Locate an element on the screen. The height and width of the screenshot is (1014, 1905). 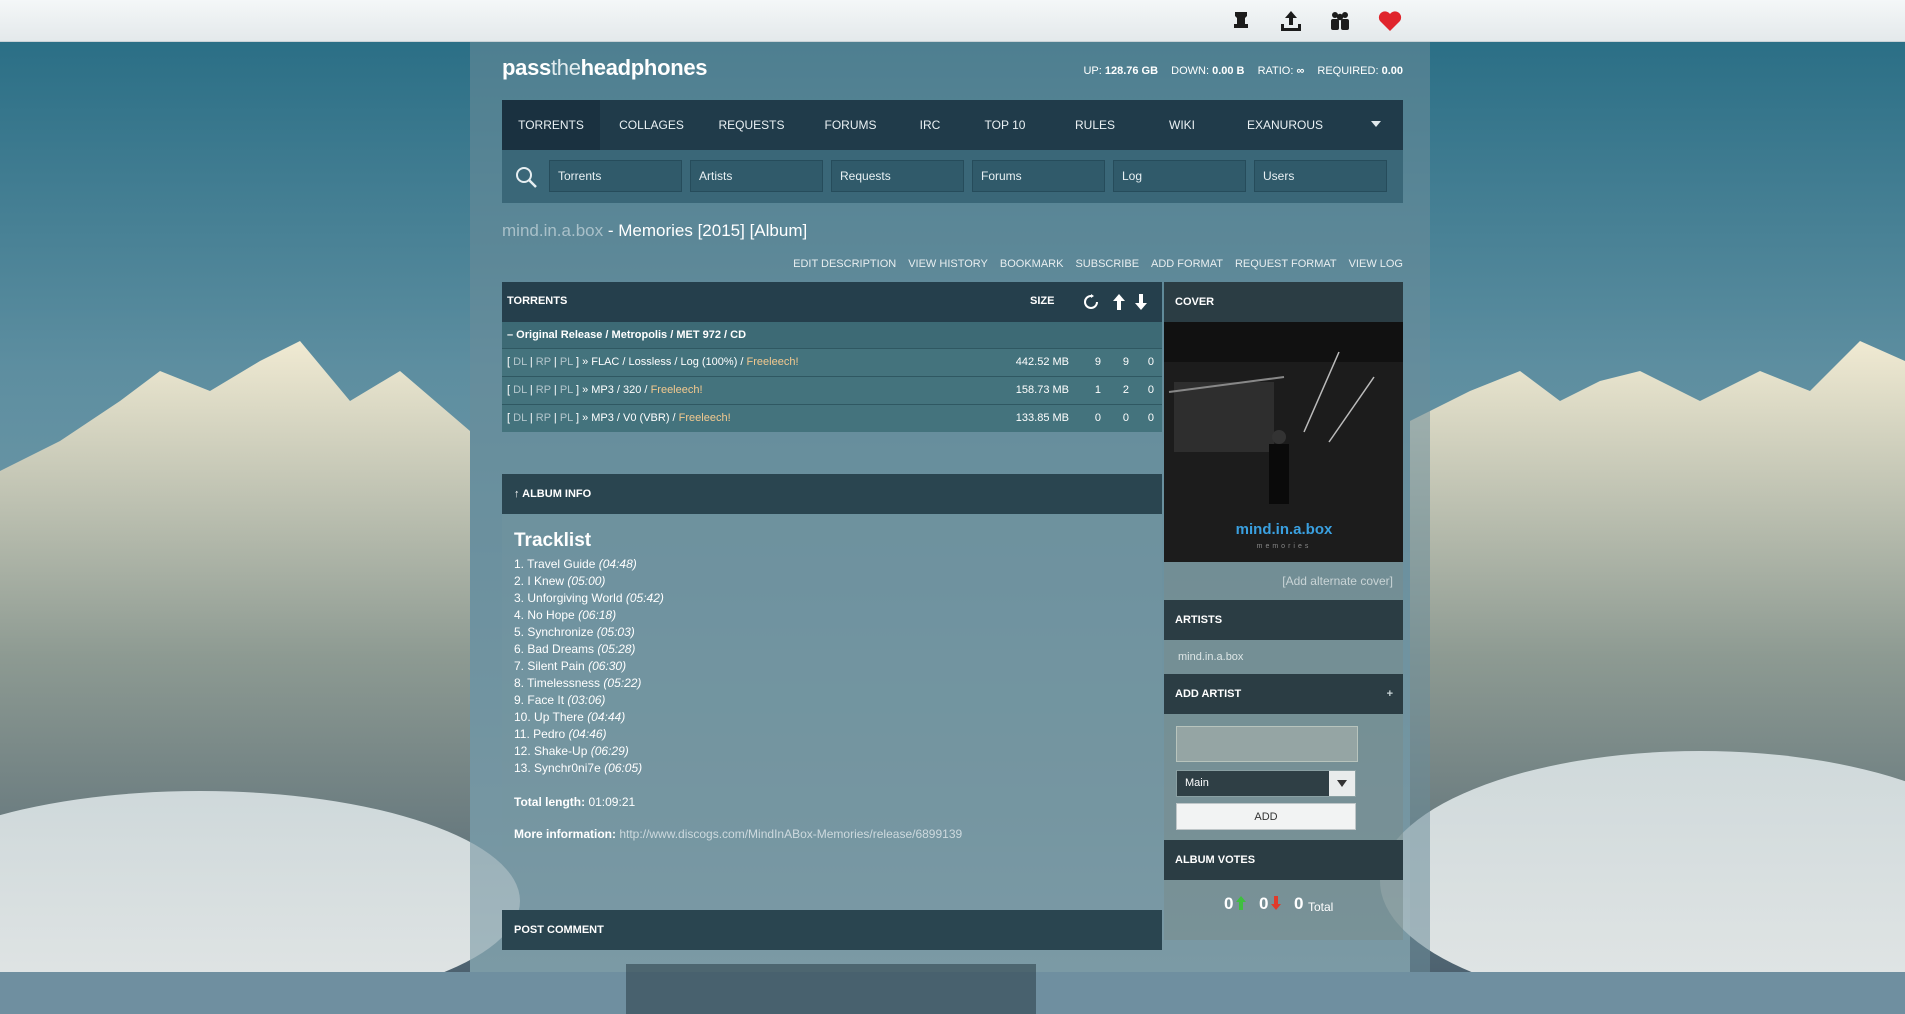
downvote-arrow-icon is located at coordinates (1276, 903).